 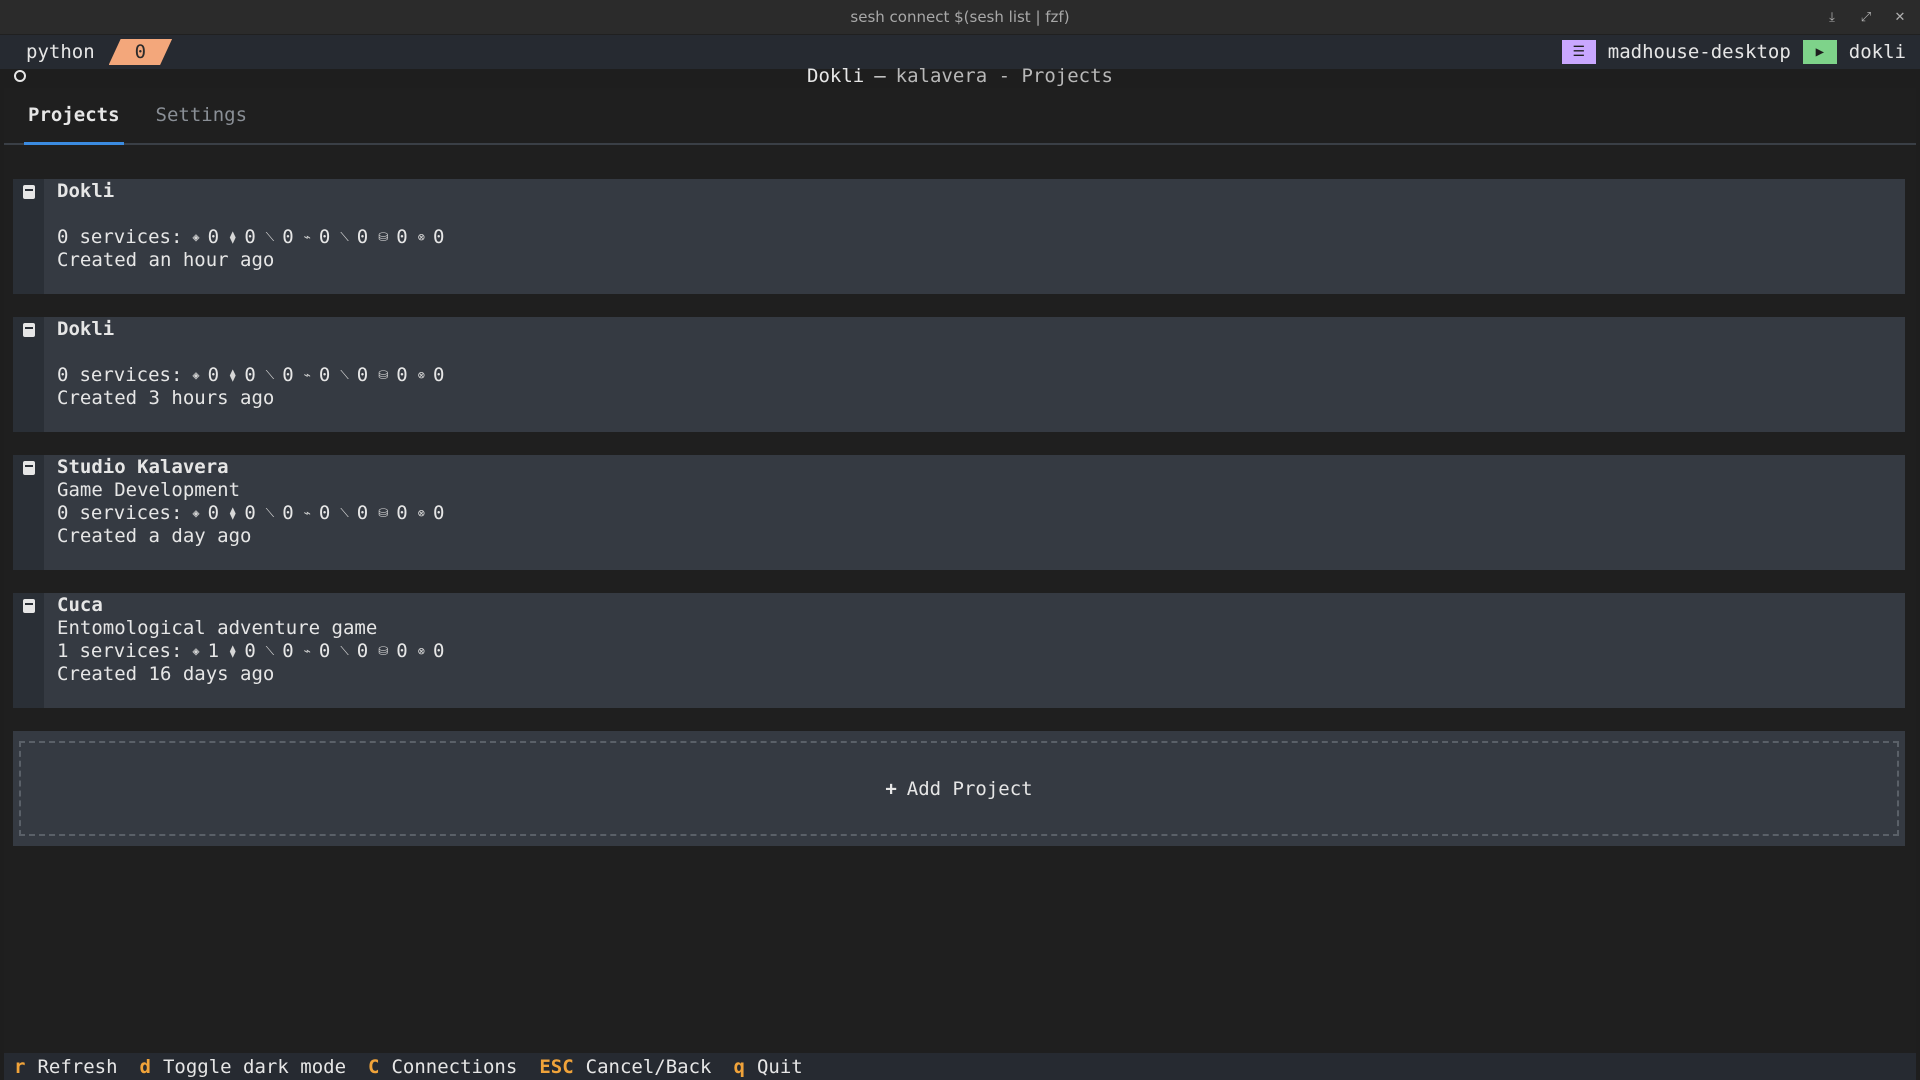 What do you see at coordinates (374, 1066) in the screenshot?
I see `key-hint: C` at bounding box center [374, 1066].